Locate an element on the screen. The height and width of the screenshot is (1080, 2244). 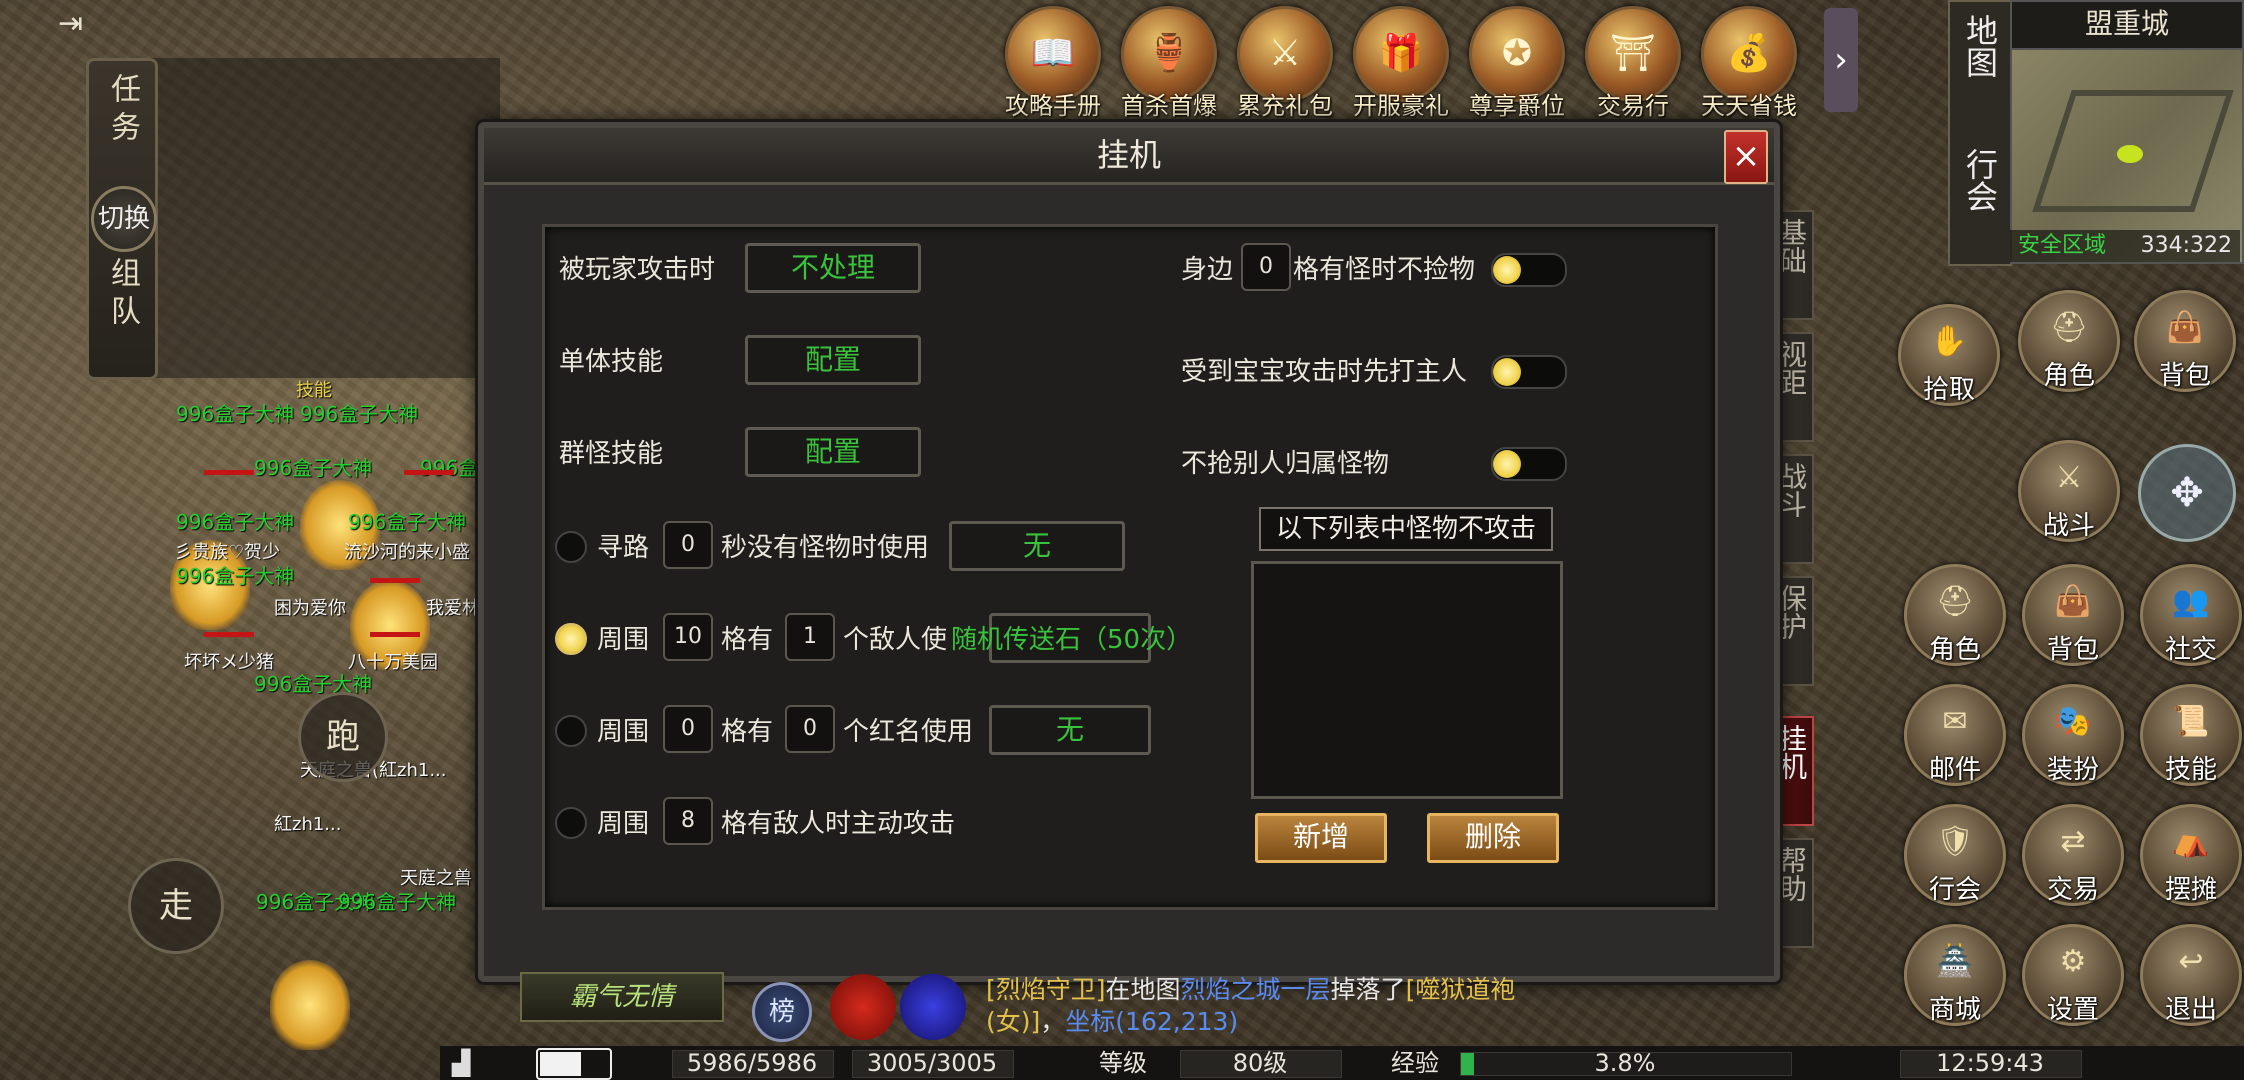
title-banner: 霸气无情 is located at coordinates (622, 997).